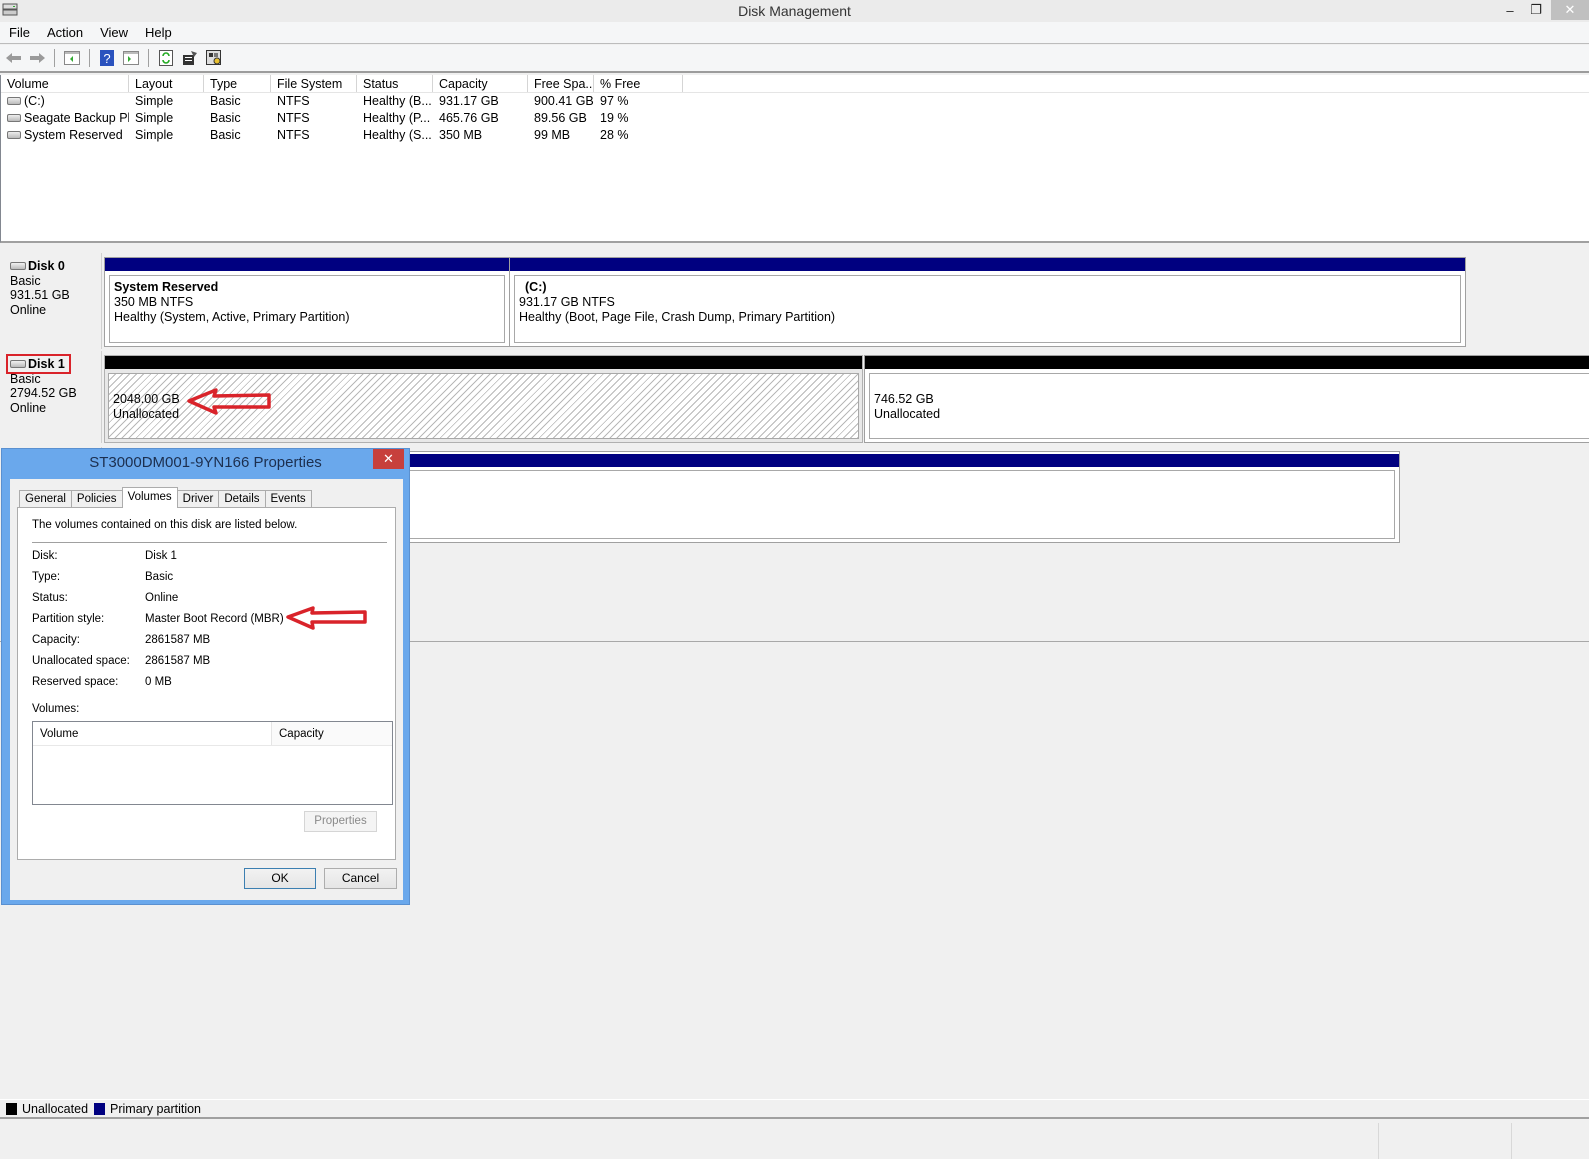  What do you see at coordinates (43, 393) in the screenshot?
I see `disk-size: 2794.52 GB` at bounding box center [43, 393].